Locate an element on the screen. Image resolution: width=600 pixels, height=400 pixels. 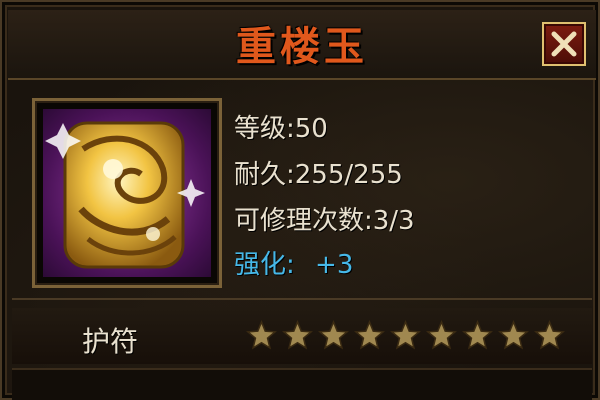
enhance-value: +3 is located at coordinates (334, 265).